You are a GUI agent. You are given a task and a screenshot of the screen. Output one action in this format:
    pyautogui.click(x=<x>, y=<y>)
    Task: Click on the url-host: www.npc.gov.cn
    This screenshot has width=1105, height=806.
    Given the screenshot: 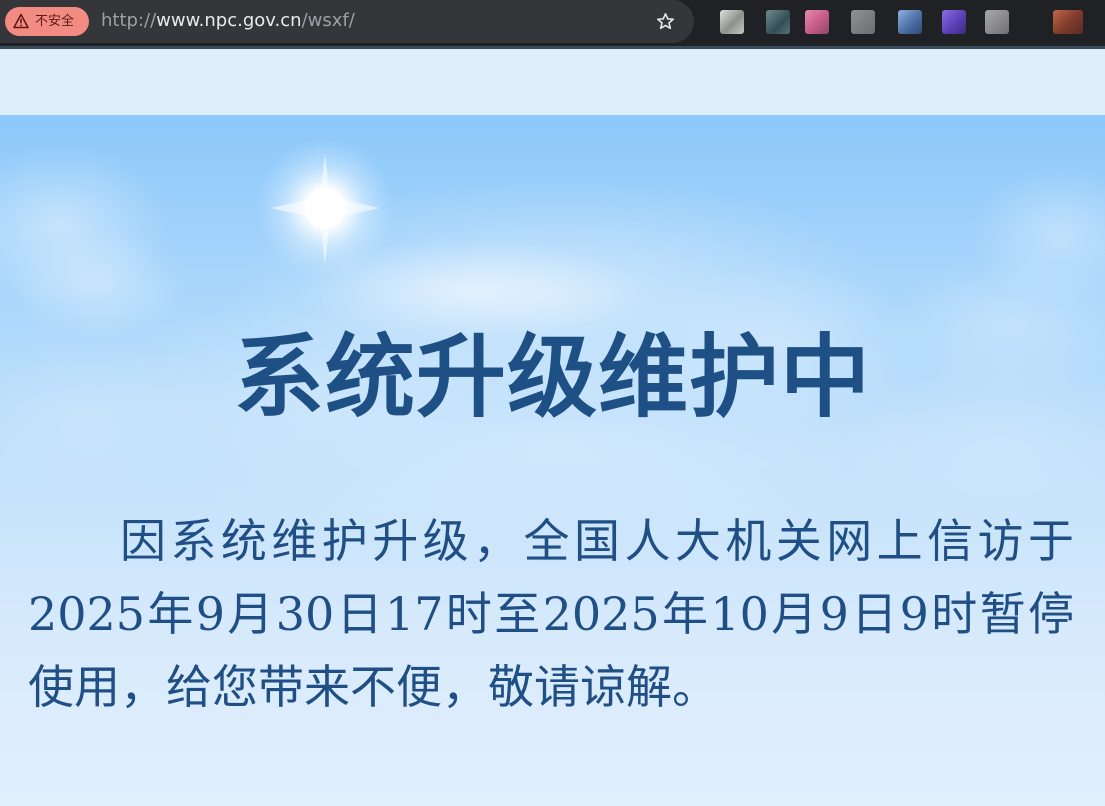 What is the action you would take?
    pyautogui.click(x=229, y=20)
    